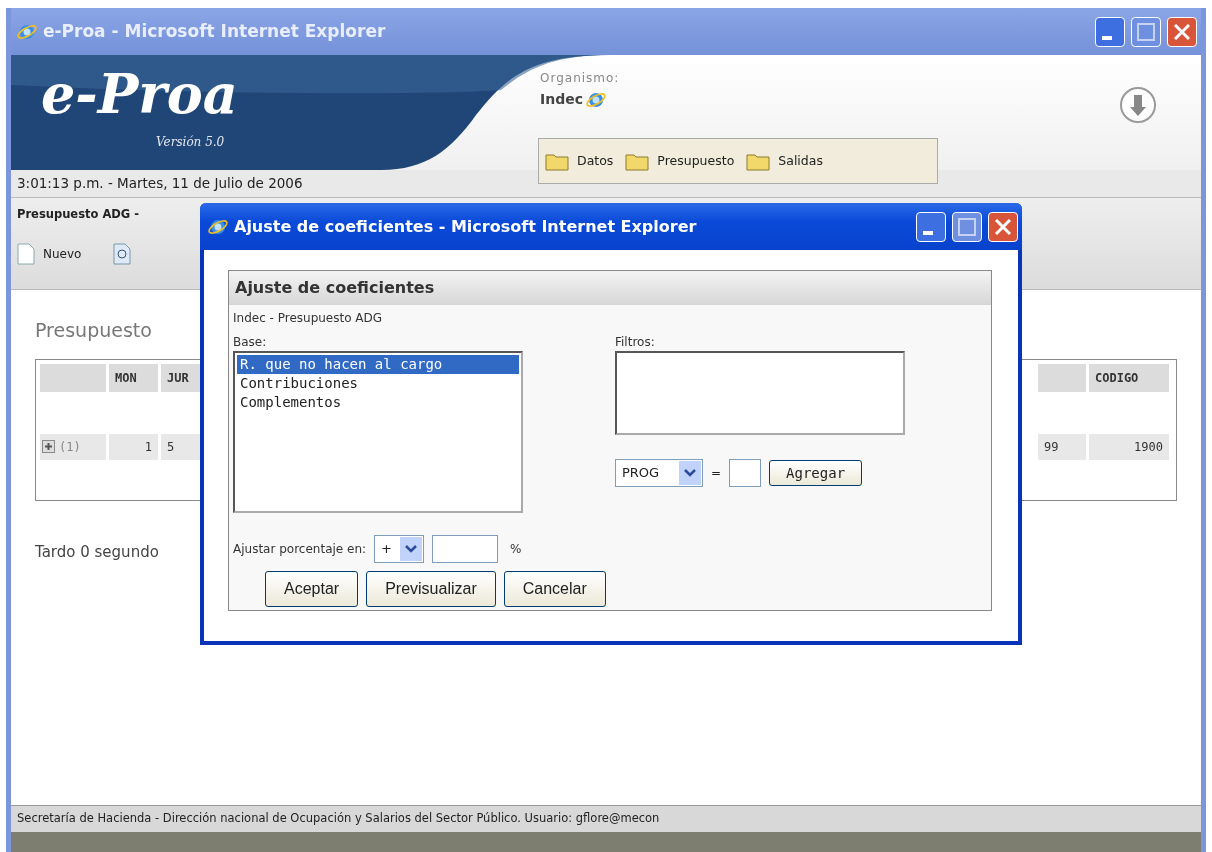 The width and height of the screenshot is (1212, 852). I want to click on dropdown: +, so click(399, 549).